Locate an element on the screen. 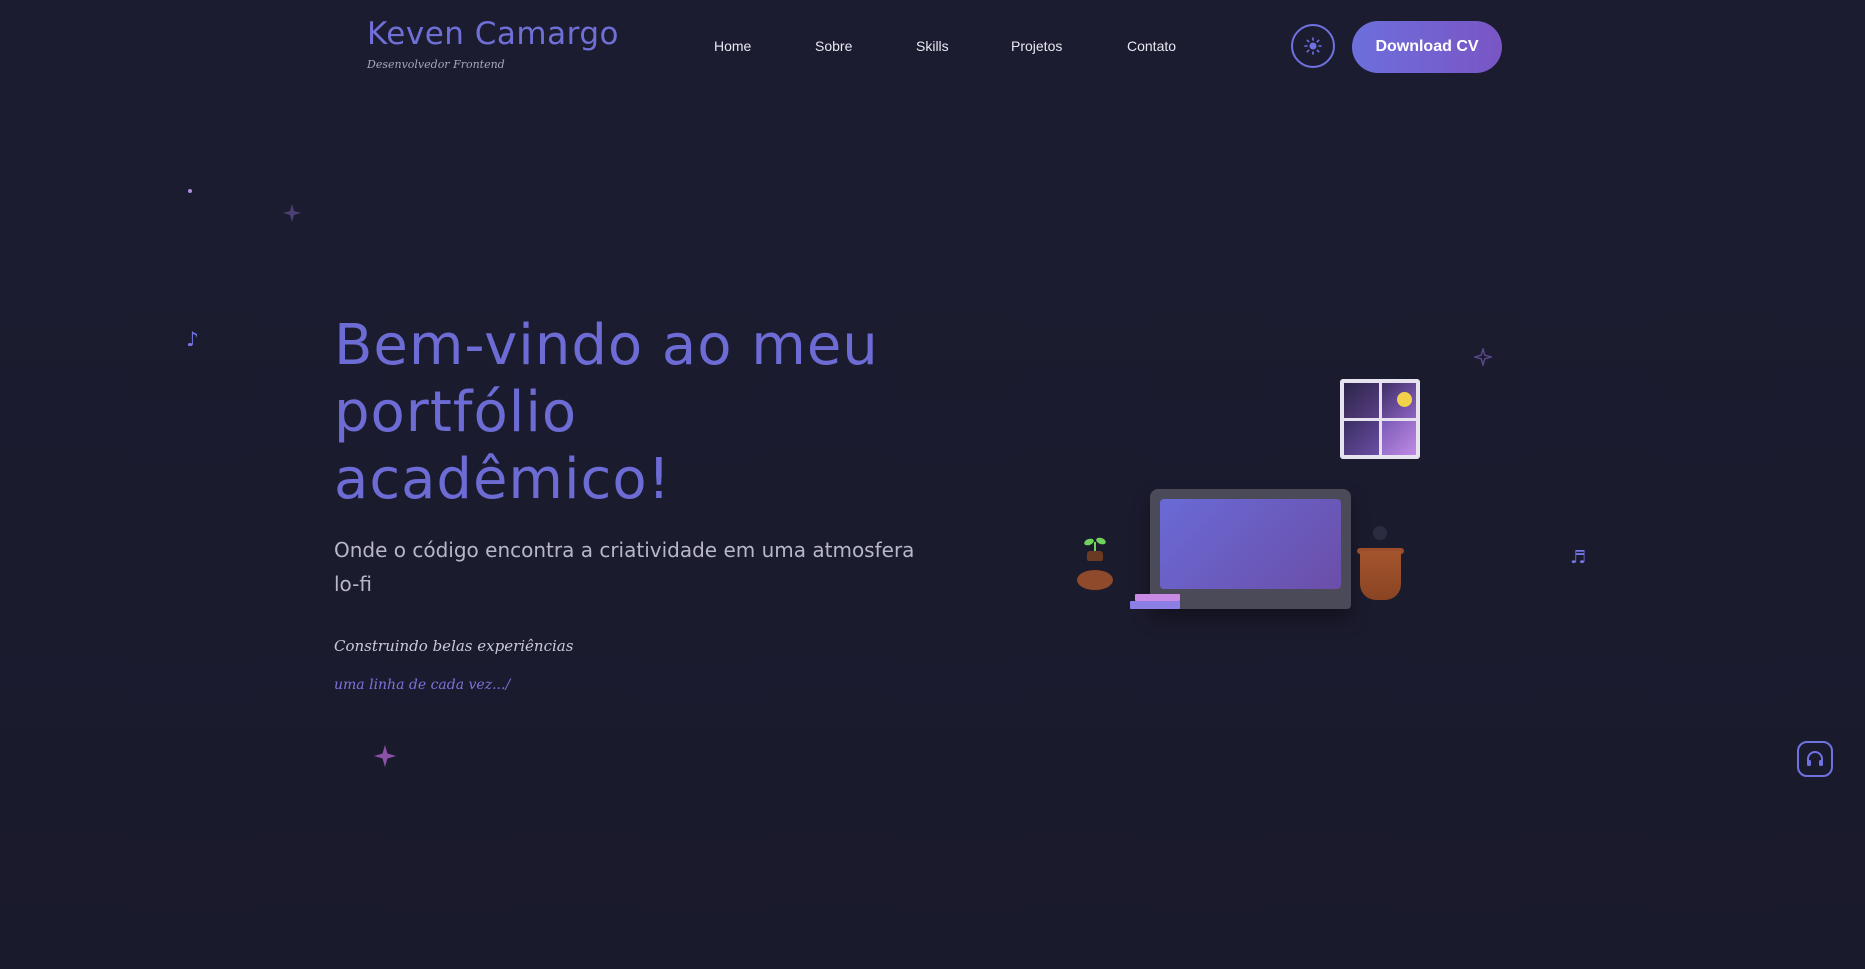 The height and width of the screenshot is (969, 1865). tagline-primary: Construindo belas experiências is located at coordinates (454, 646).